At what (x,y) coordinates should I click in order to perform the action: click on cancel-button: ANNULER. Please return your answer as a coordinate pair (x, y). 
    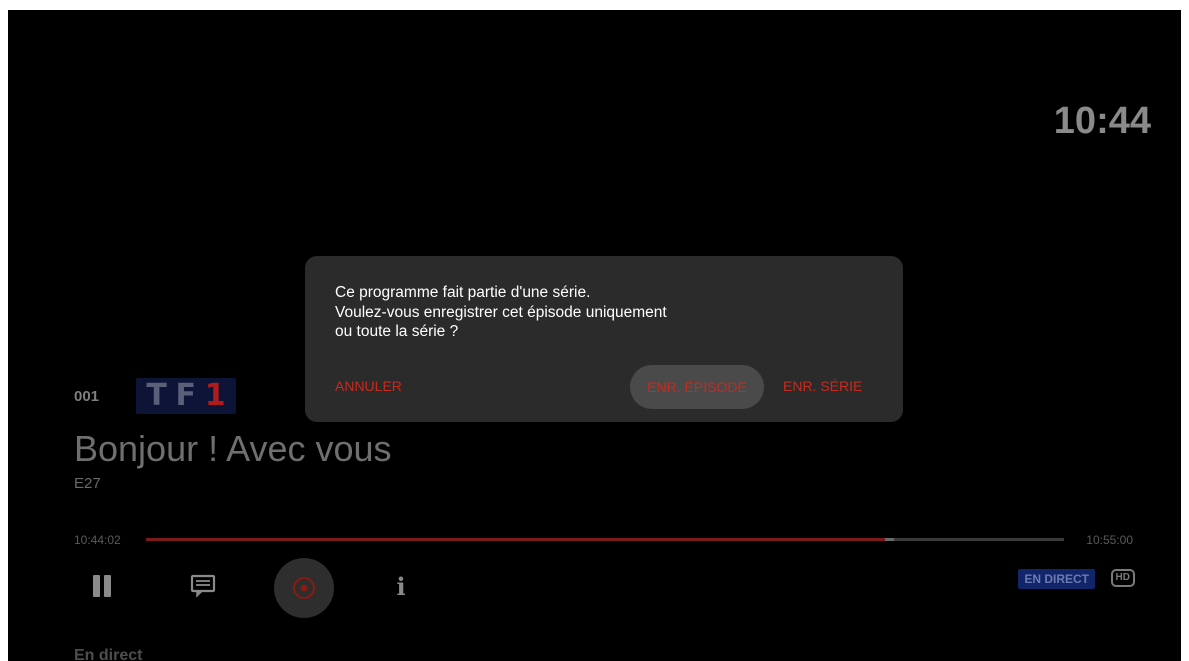
    Looking at the image, I should click on (368, 386).